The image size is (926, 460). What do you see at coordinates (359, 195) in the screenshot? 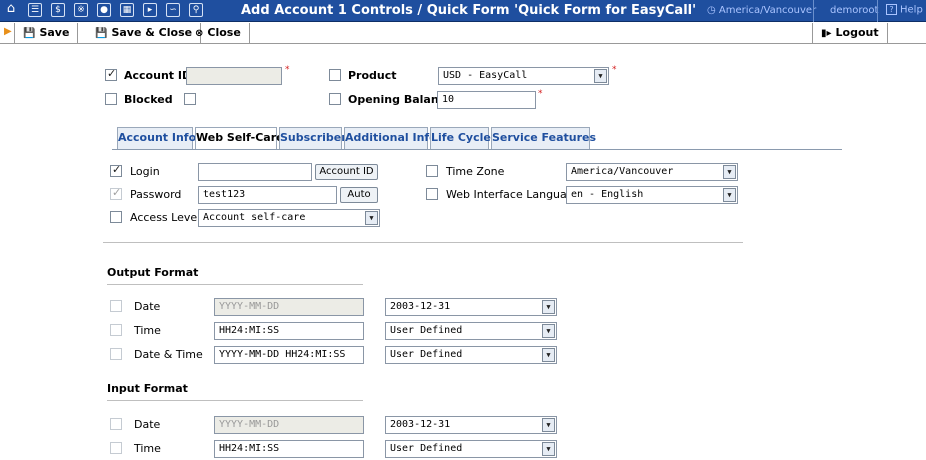
I see `auto-button: Auto` at bounding box center [359, 195].